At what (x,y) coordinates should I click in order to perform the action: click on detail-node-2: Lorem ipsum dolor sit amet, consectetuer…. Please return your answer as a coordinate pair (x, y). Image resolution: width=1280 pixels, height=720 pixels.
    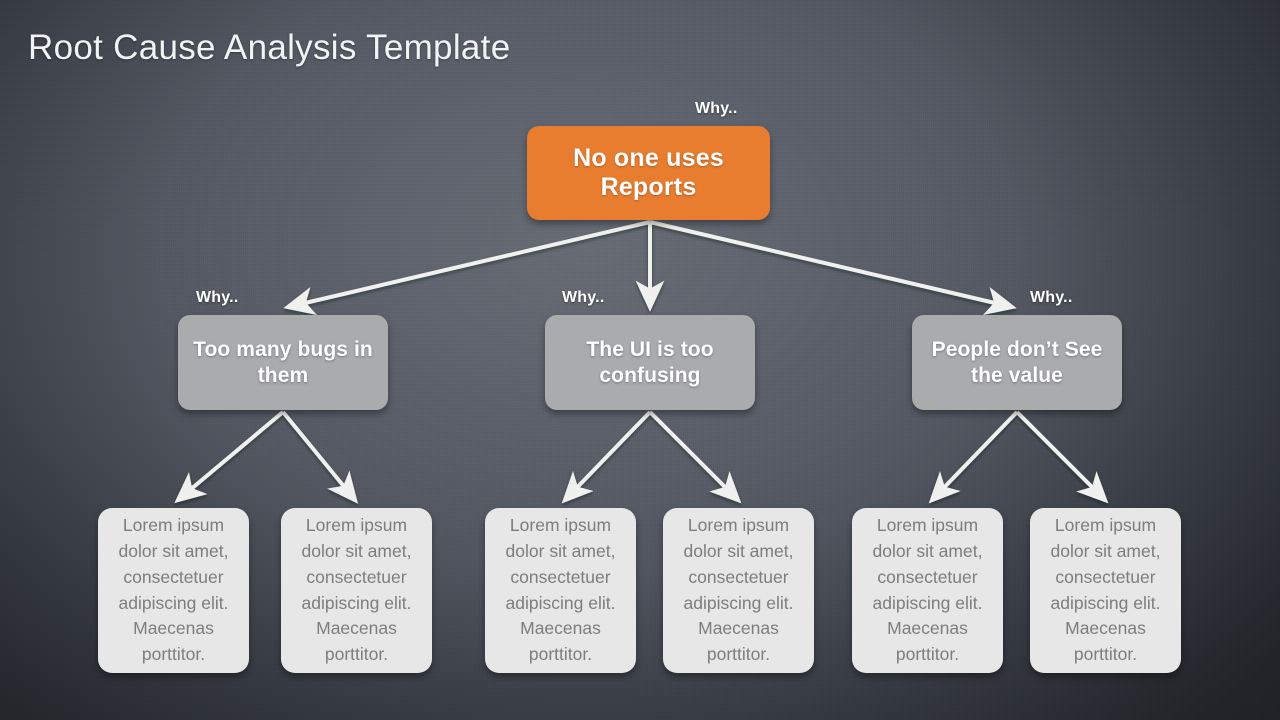
    Looking at the image, I should click on (356, 590).